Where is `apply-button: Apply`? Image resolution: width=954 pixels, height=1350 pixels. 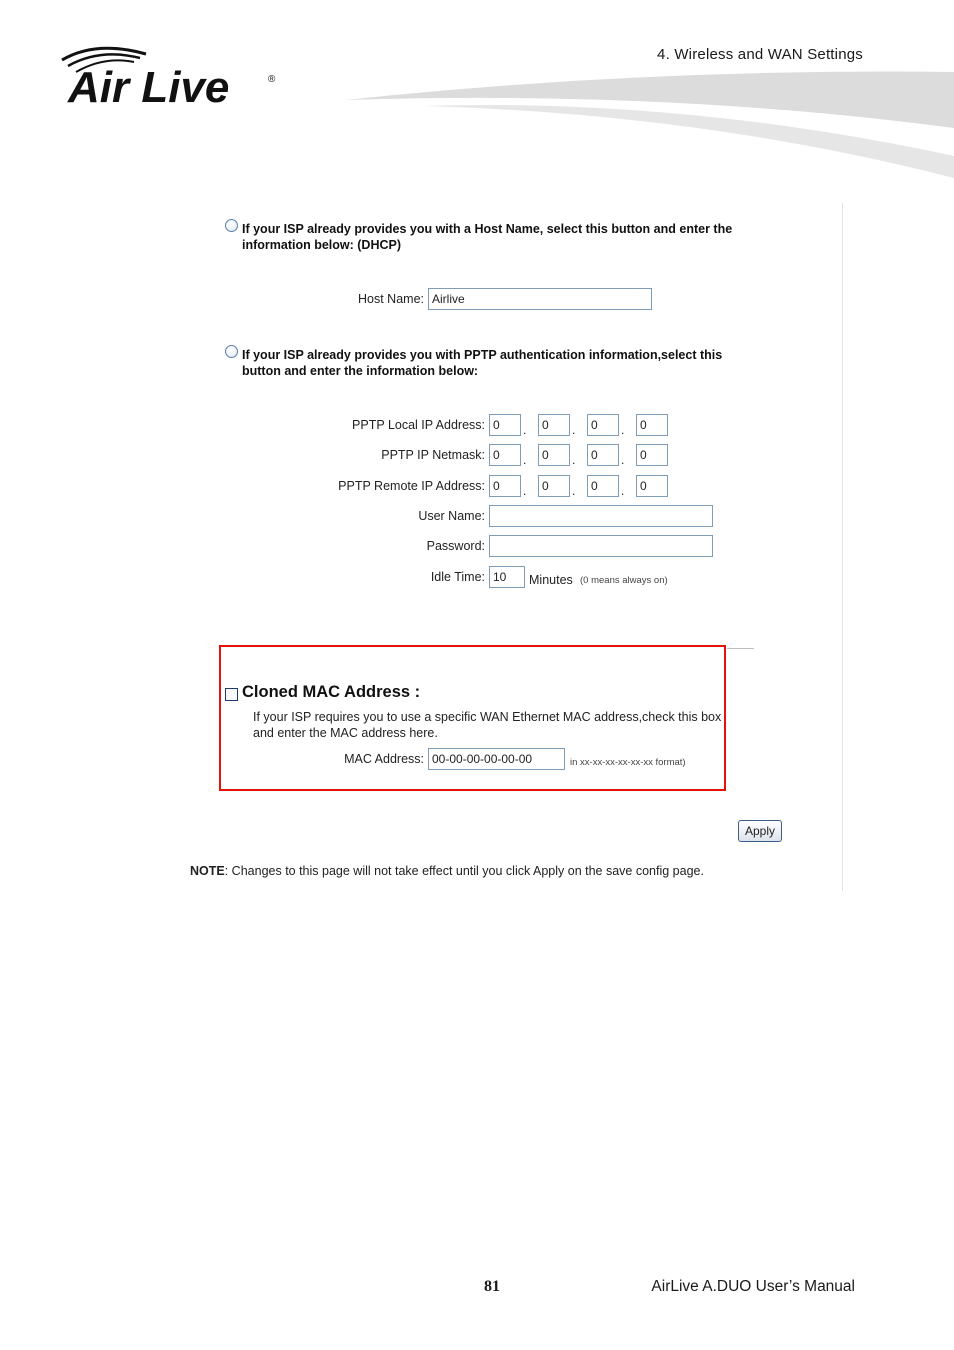
apply-button: Apply is located at coordinates (760, 831).